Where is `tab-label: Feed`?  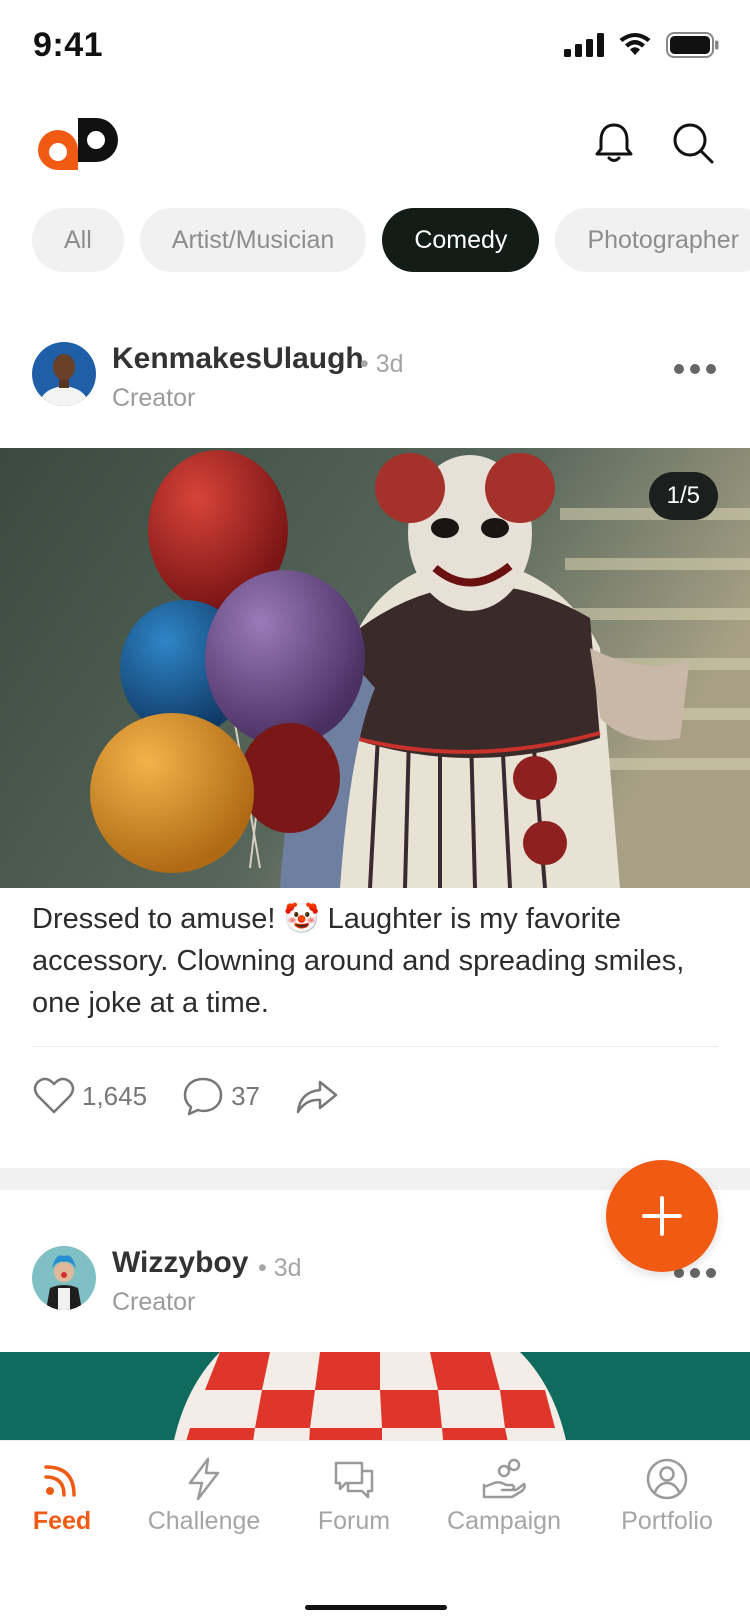 tab-label: Feed is located at coordinates (62, 1521).